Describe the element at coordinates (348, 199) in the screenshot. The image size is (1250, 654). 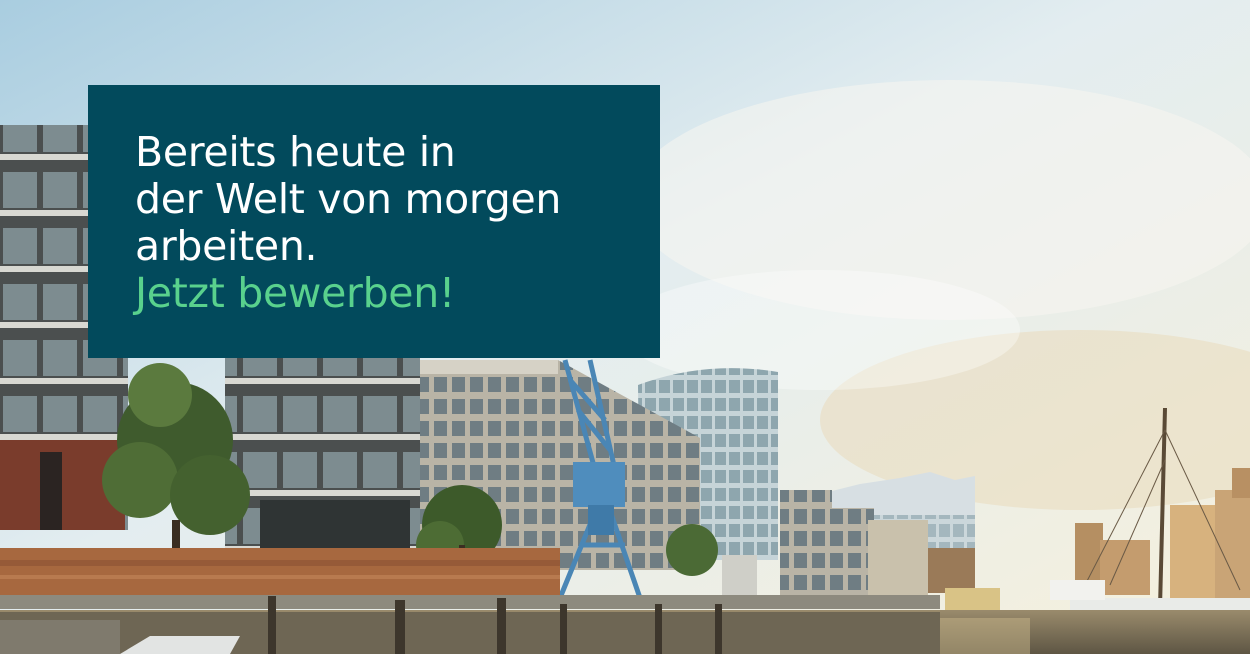
I see `headline-line-2: der Welt von morgen` at that location.